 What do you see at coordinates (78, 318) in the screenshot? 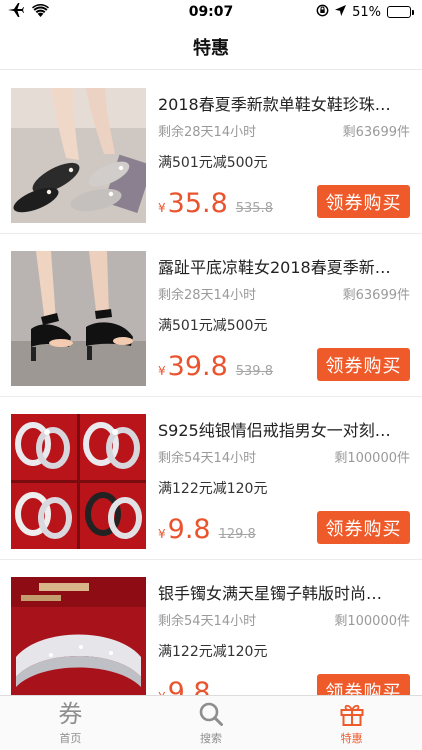
I see `sandals-photo` at bounding box center [78, 318].